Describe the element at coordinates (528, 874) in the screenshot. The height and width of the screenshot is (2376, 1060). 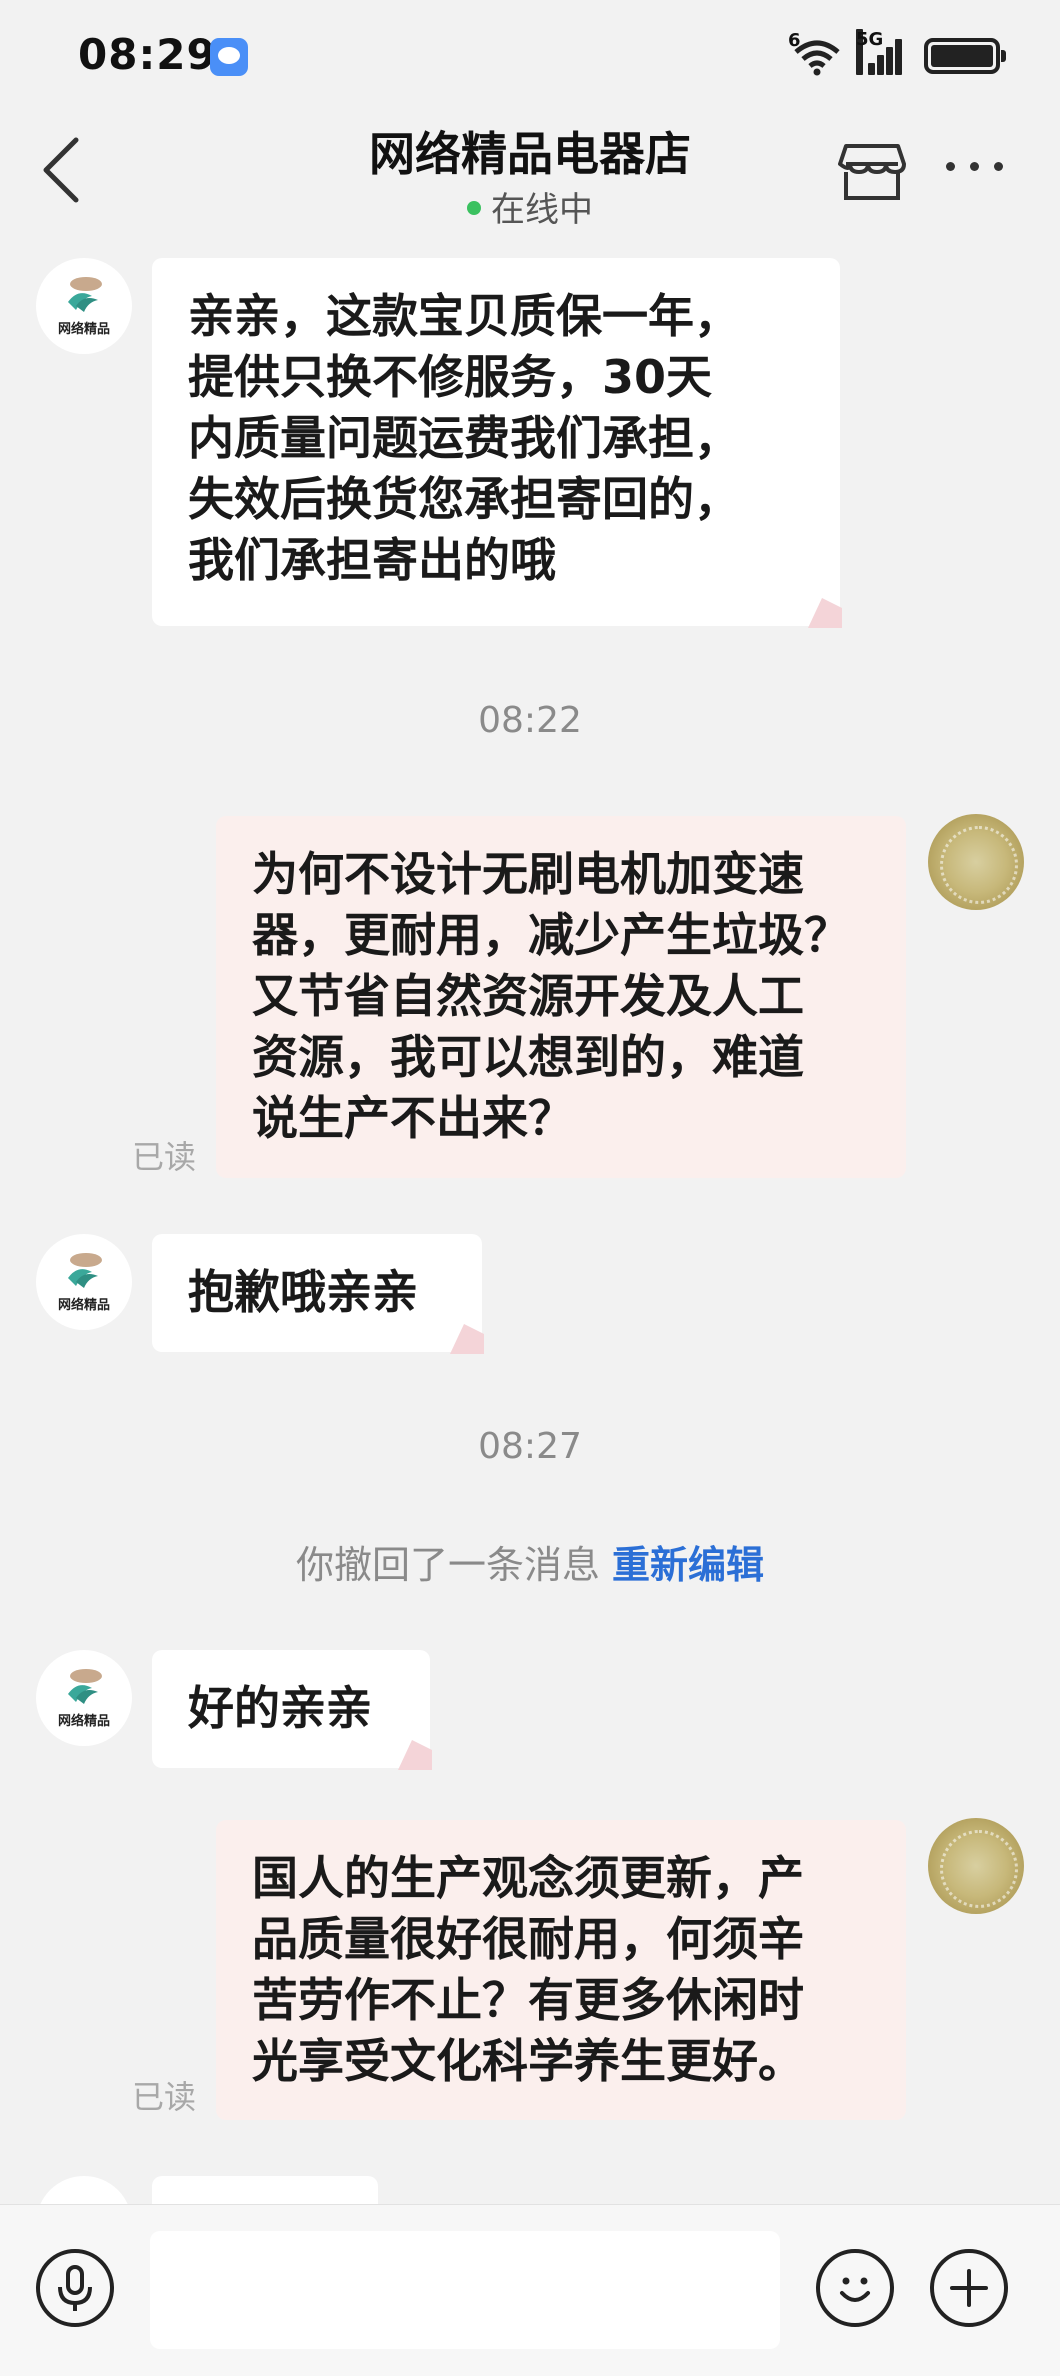
I see `message-line: 为何不设计无刷电机加变速` at that location.